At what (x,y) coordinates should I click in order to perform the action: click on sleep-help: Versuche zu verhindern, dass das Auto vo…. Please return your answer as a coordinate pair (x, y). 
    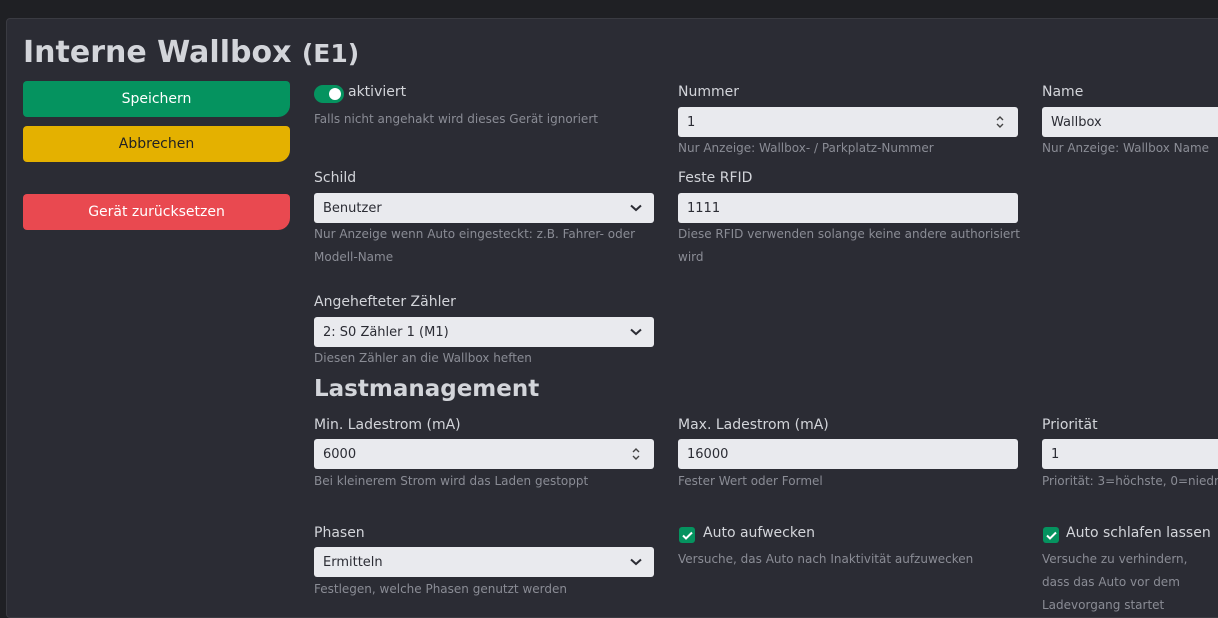
    Looking at the image, I should click on (1115, 582).